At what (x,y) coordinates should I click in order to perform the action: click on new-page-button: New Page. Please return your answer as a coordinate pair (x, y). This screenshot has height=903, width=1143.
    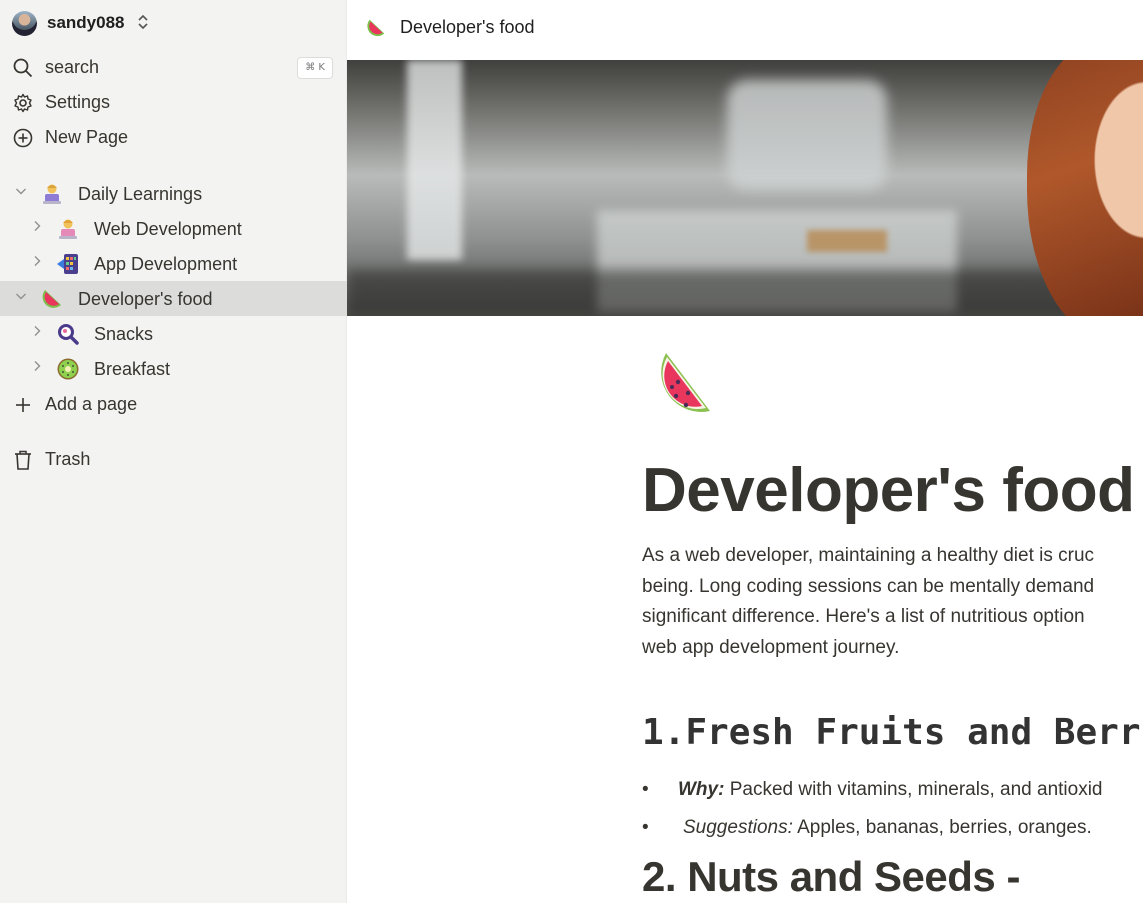
    Looking at the image, I should click on (173, 137).